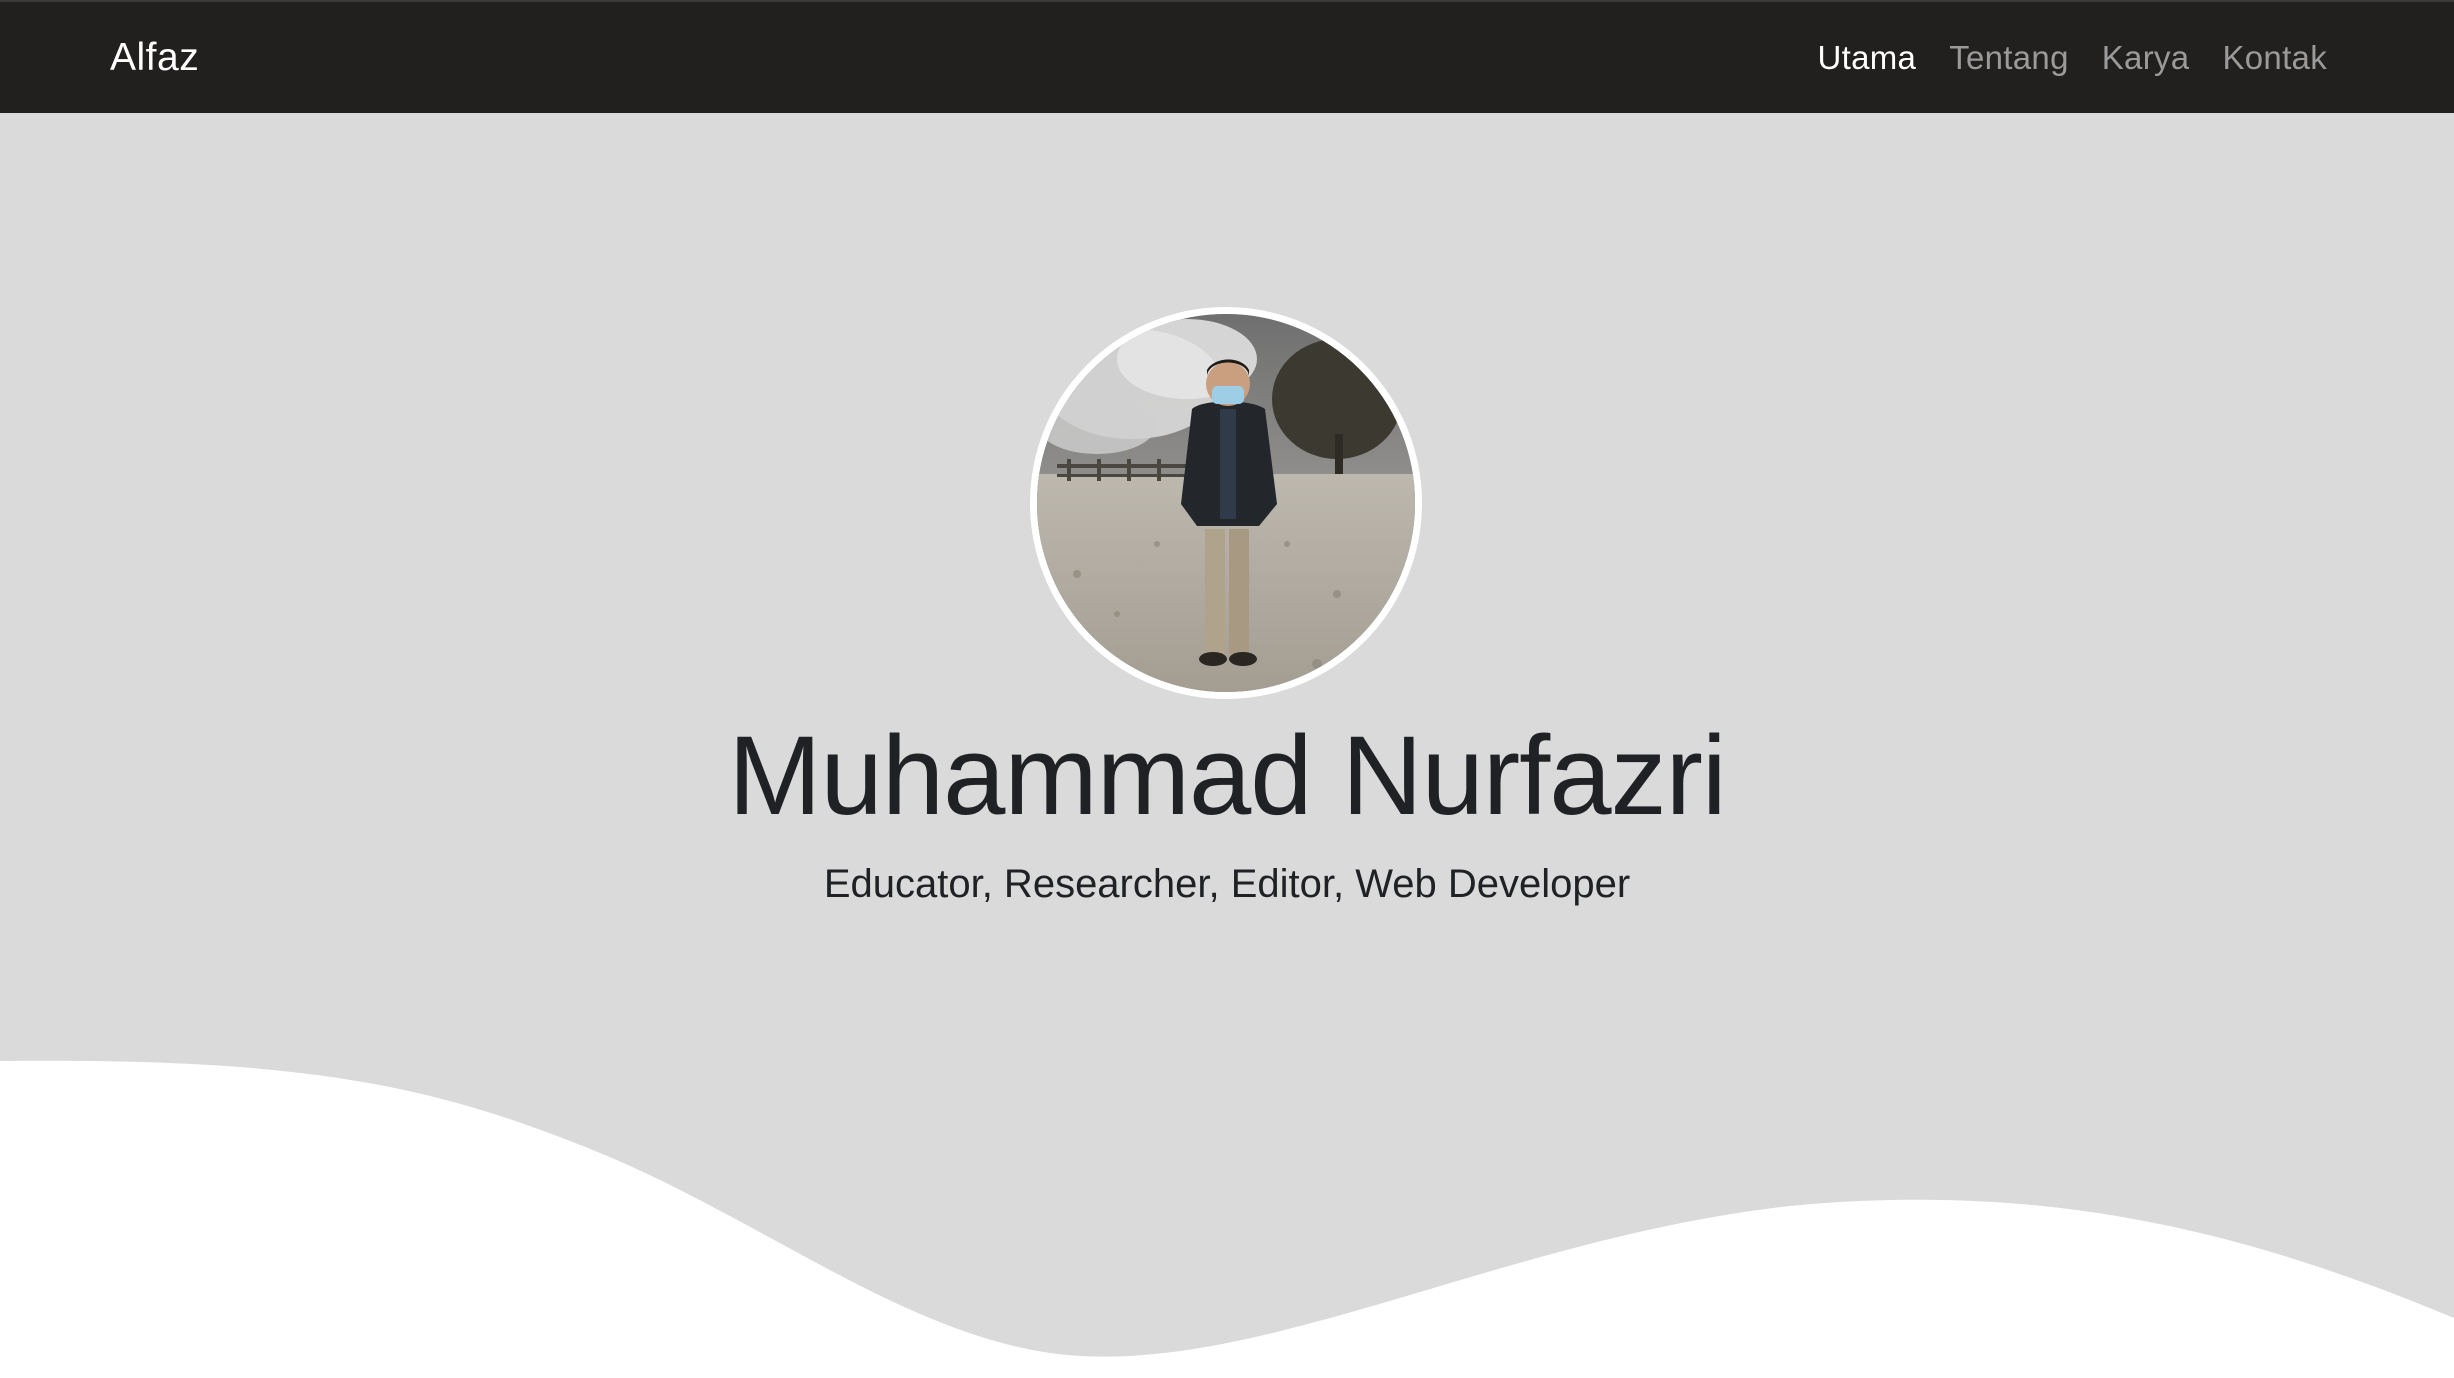  What do you see at coordinates (2009, 58) in the screenshot?
I see `nav-link-tentang: Tentang` at bounding box center [2009, 58].